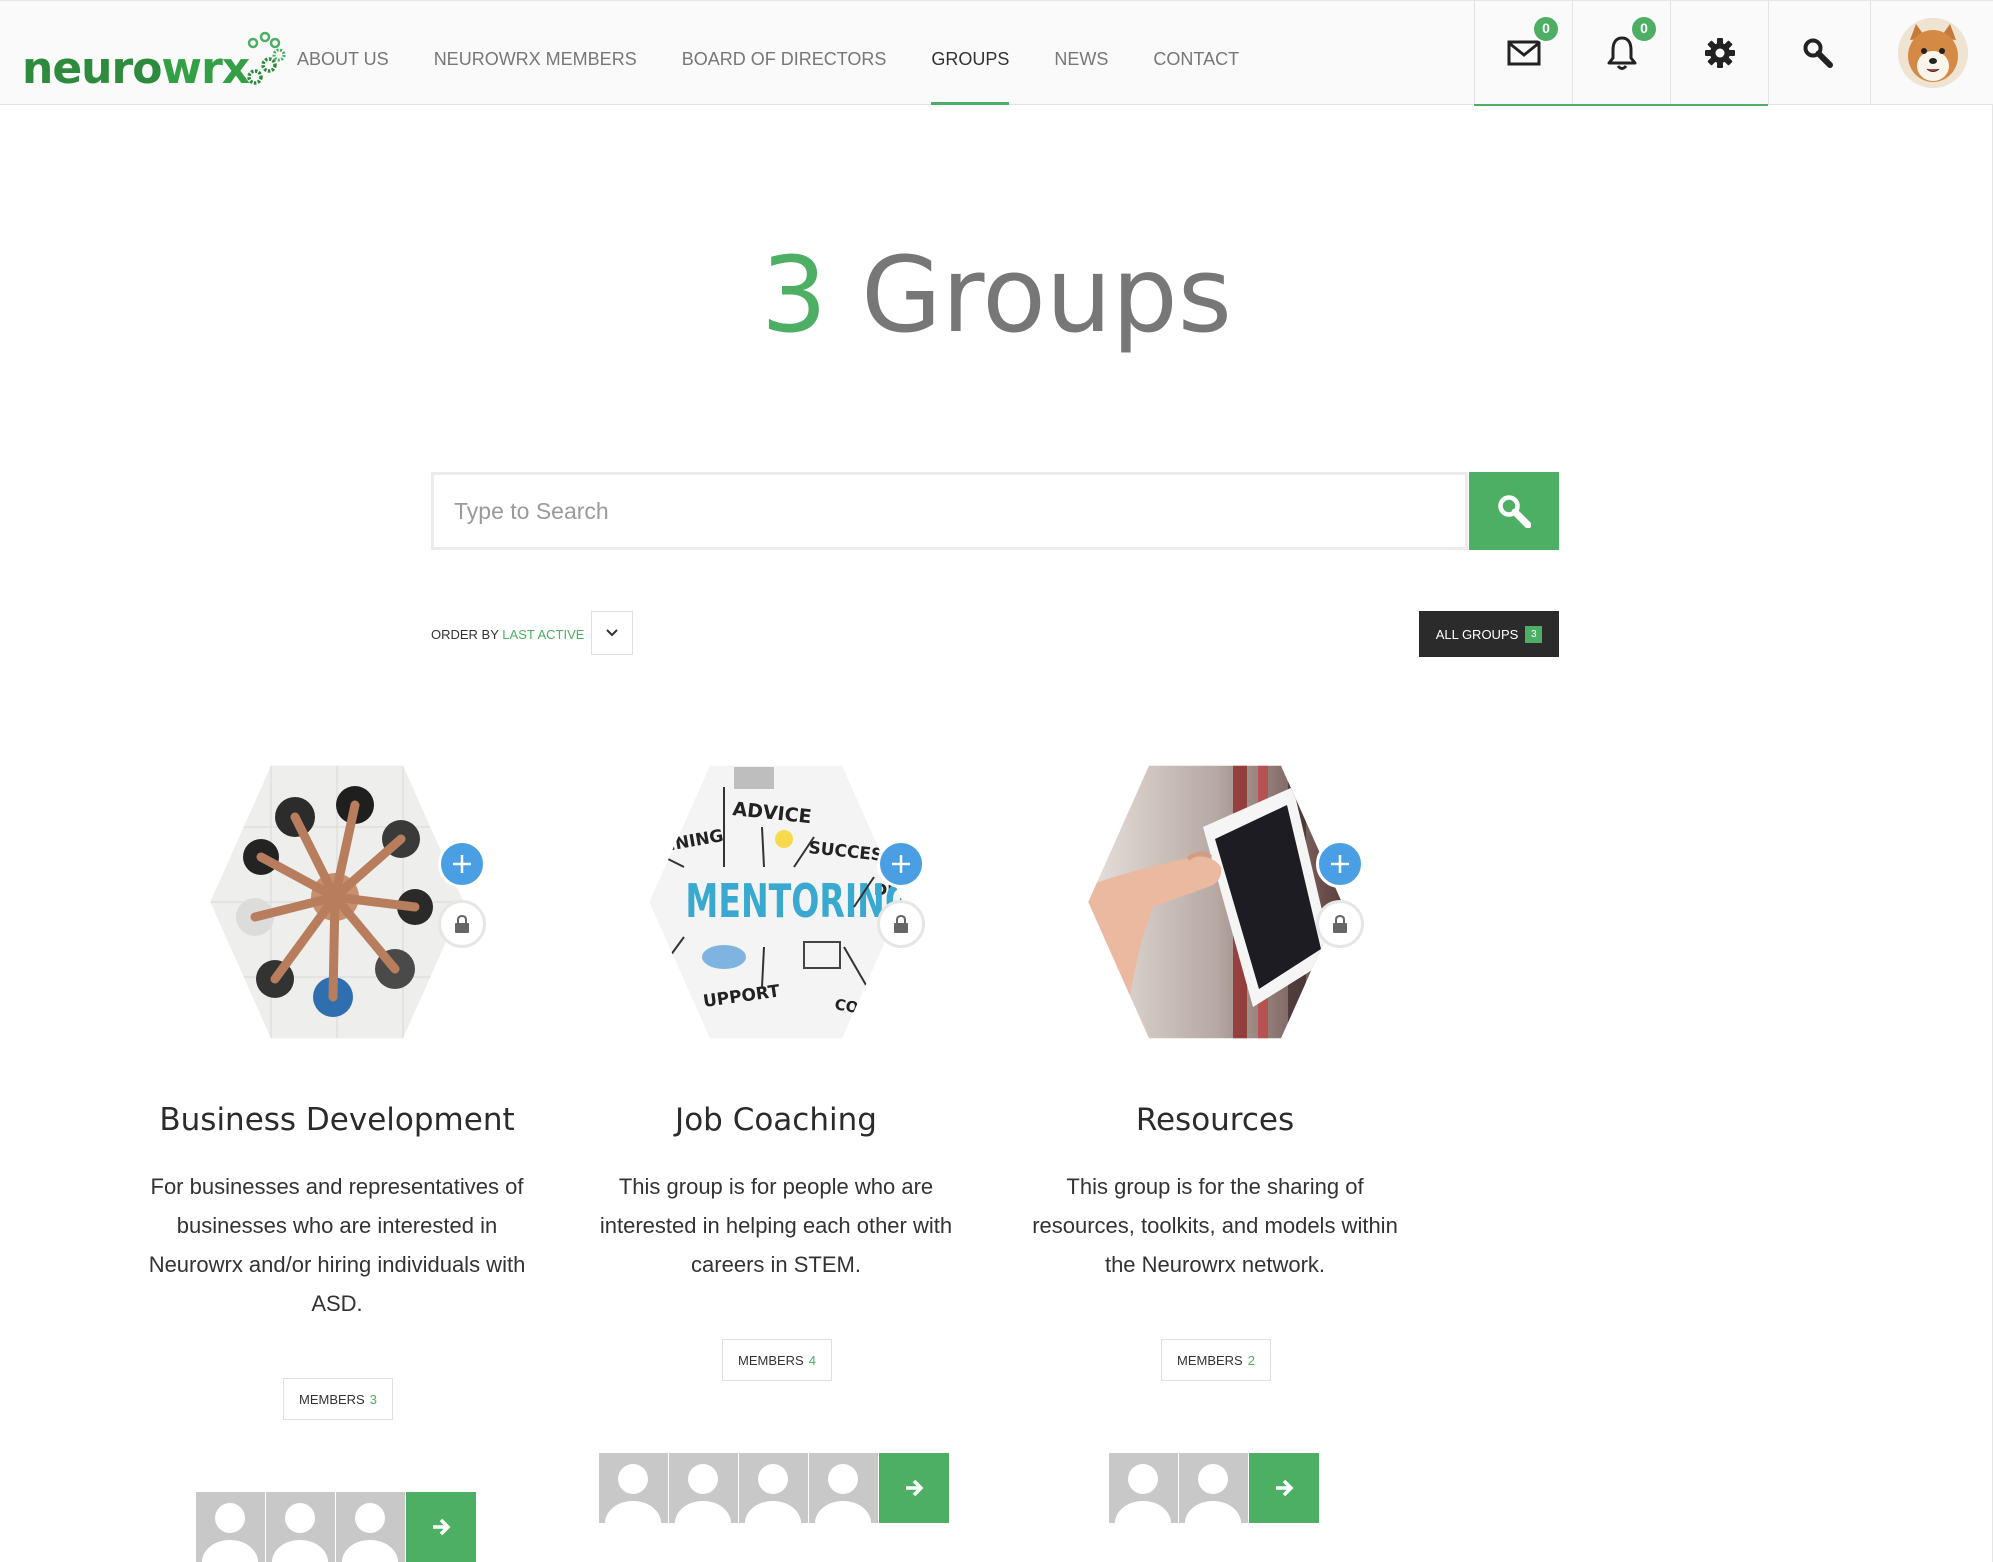 This screenshot has width=1993, height=1562. I want to click on nav-item-news: NEWS, so click(1081, 53).